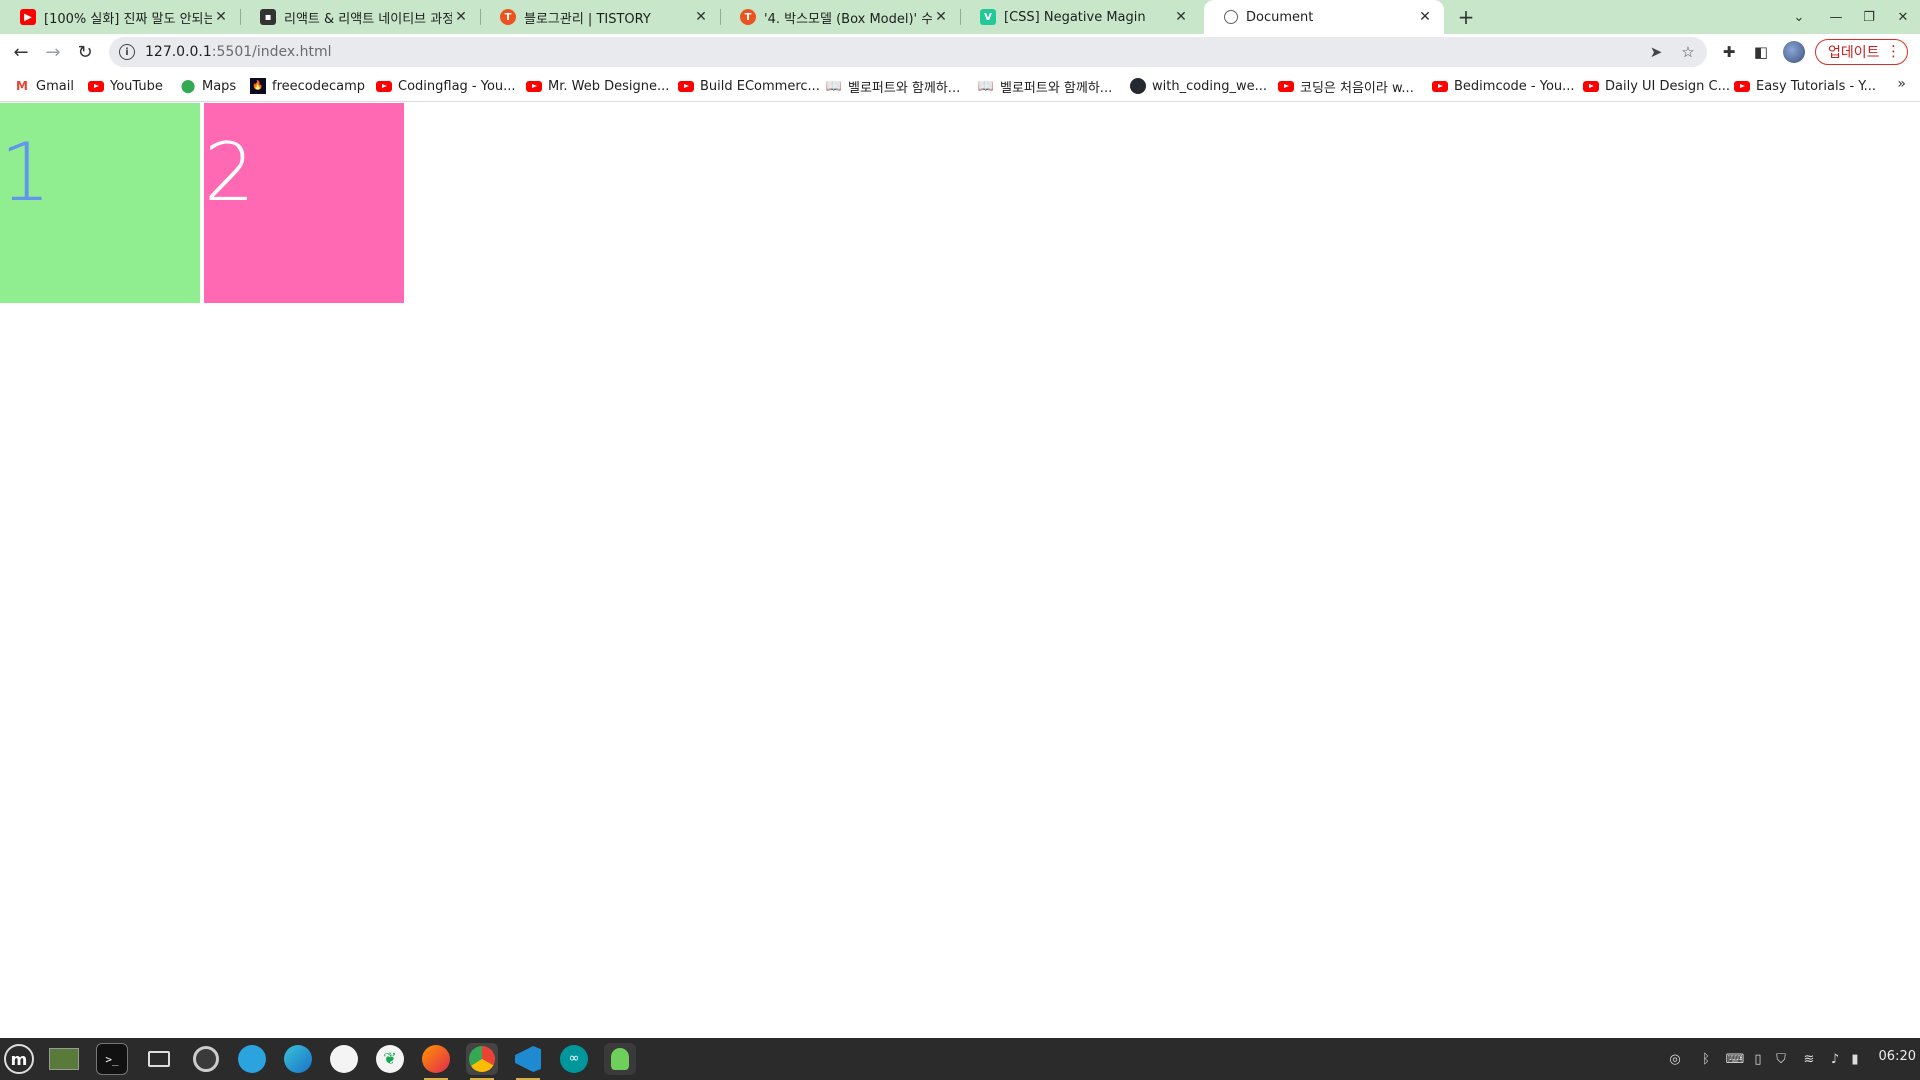 The width and height of the screenshot is (1920, 1080). Describe the element at coordinates (1869, 17) in the screenshot. I see `restore-button: ❐` at that location.